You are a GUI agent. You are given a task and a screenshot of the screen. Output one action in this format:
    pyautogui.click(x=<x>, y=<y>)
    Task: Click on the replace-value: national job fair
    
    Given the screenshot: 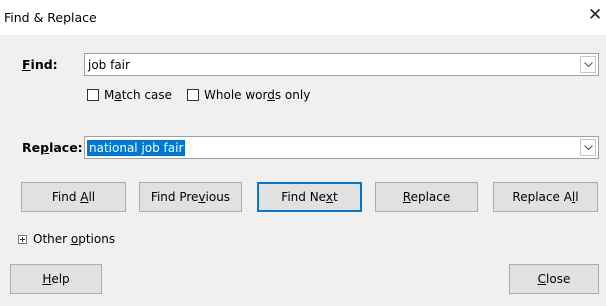 What is the action you would take?
    pyautogui.click(x=136, y=148)
    